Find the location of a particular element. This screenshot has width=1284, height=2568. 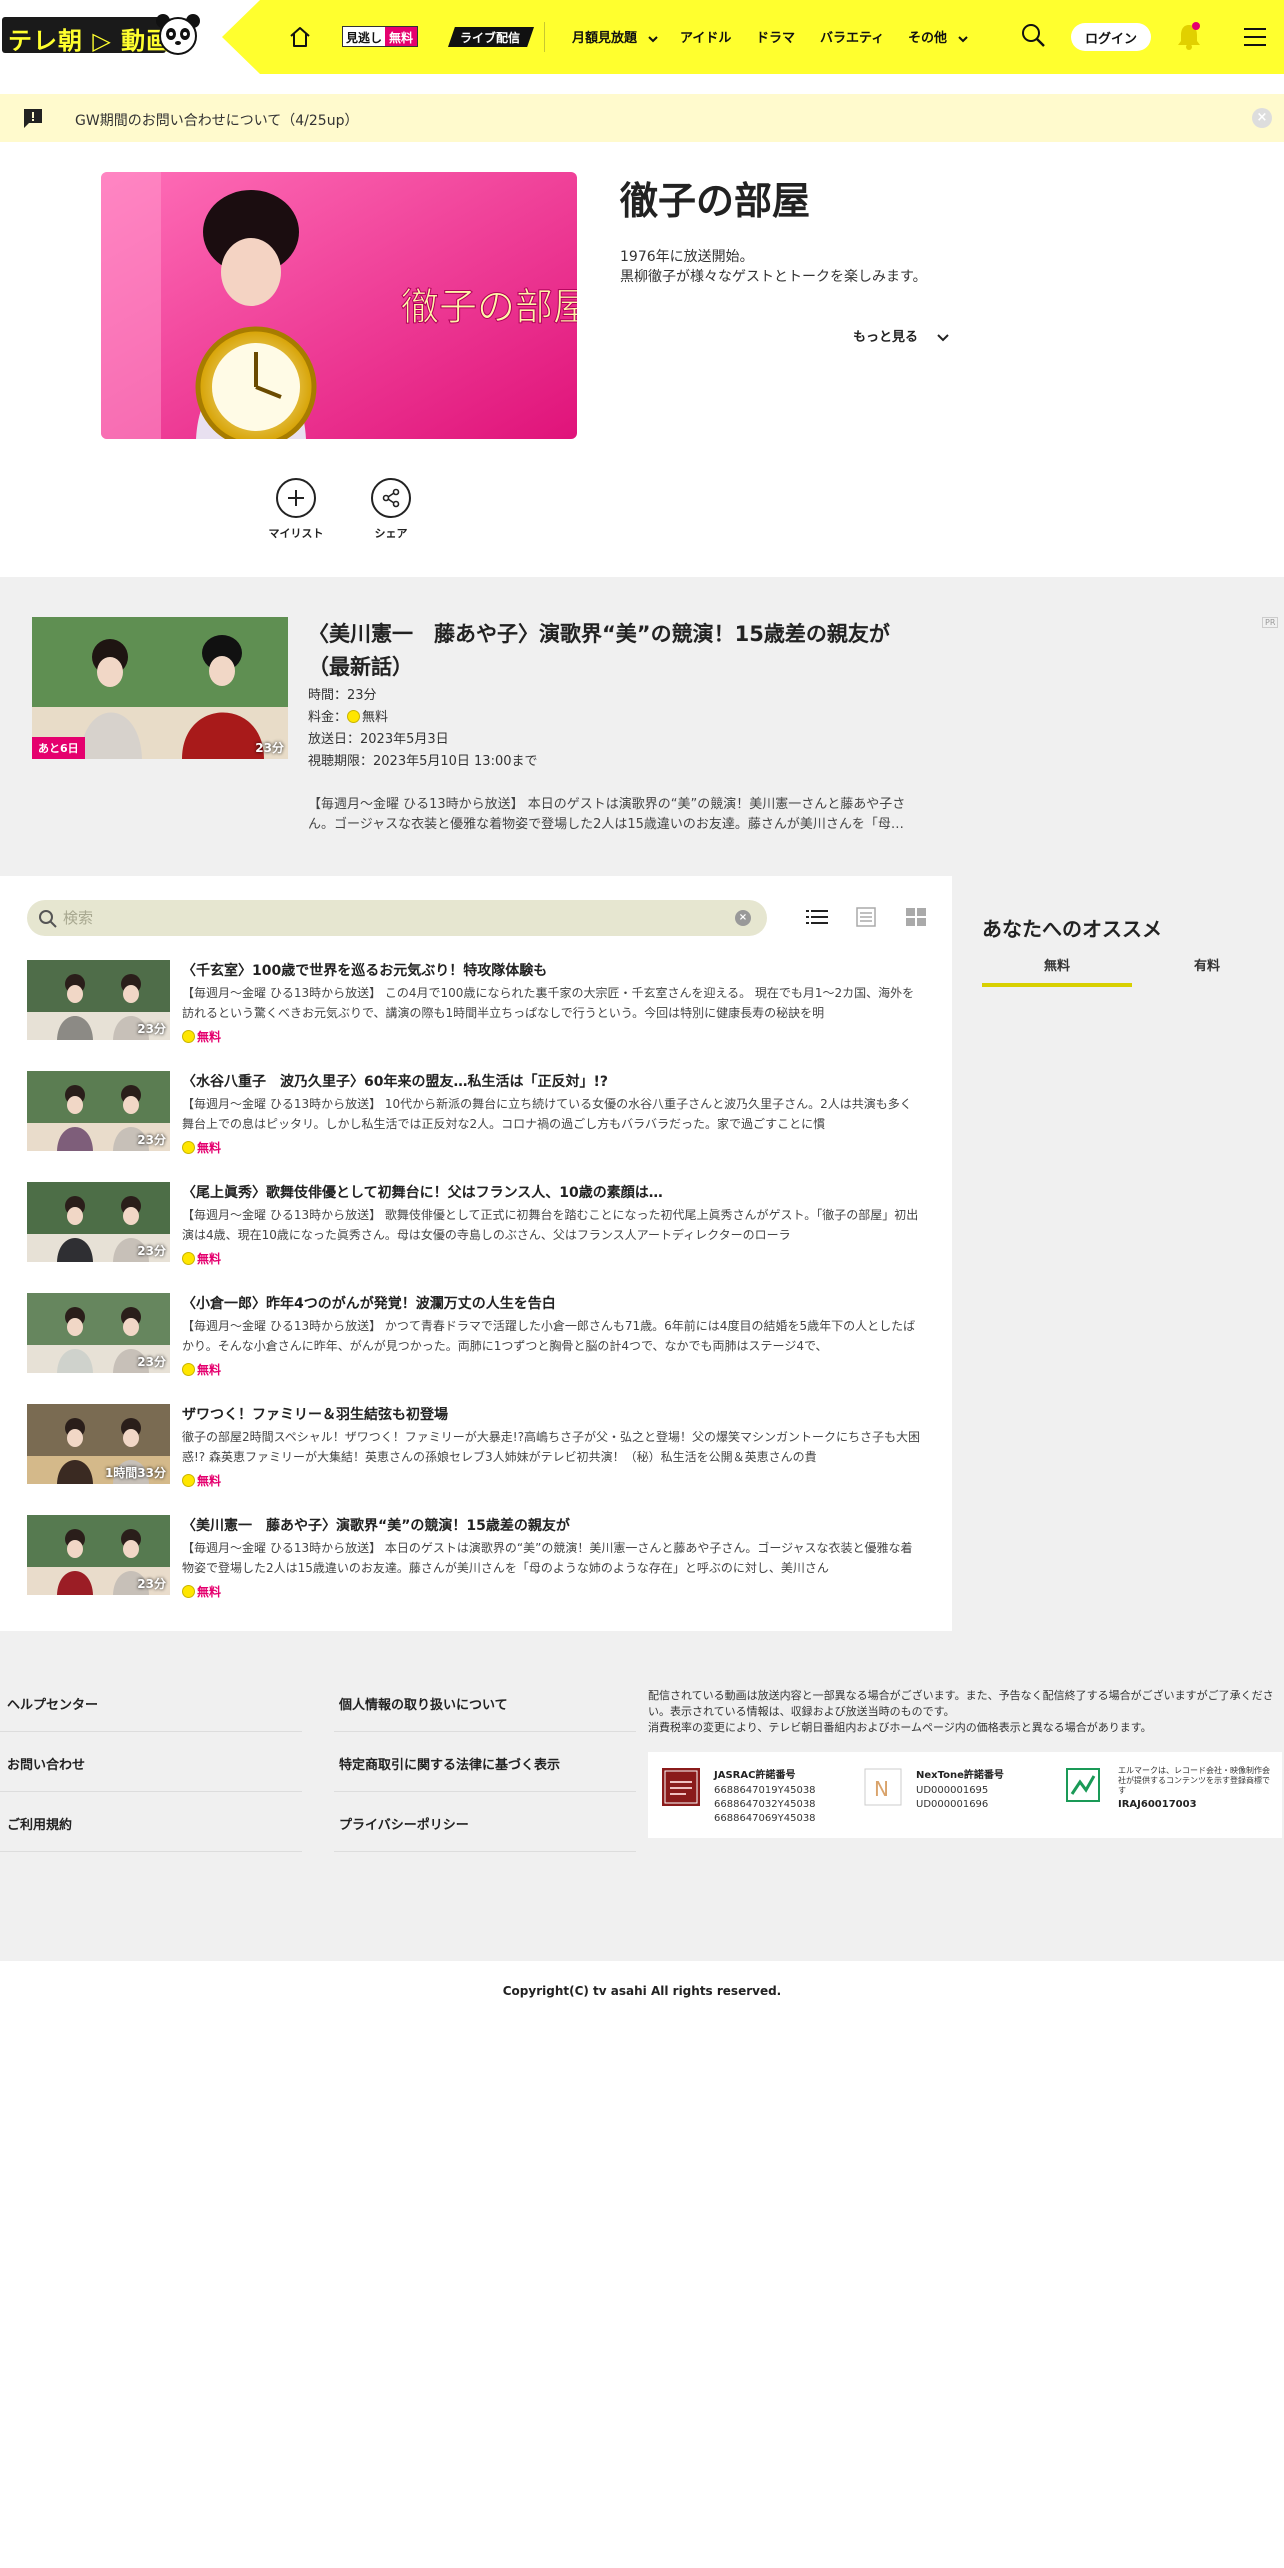

notice-bar: GW期間のお問い合わせについて（4/25up） × is located at coordinates (642, 118).